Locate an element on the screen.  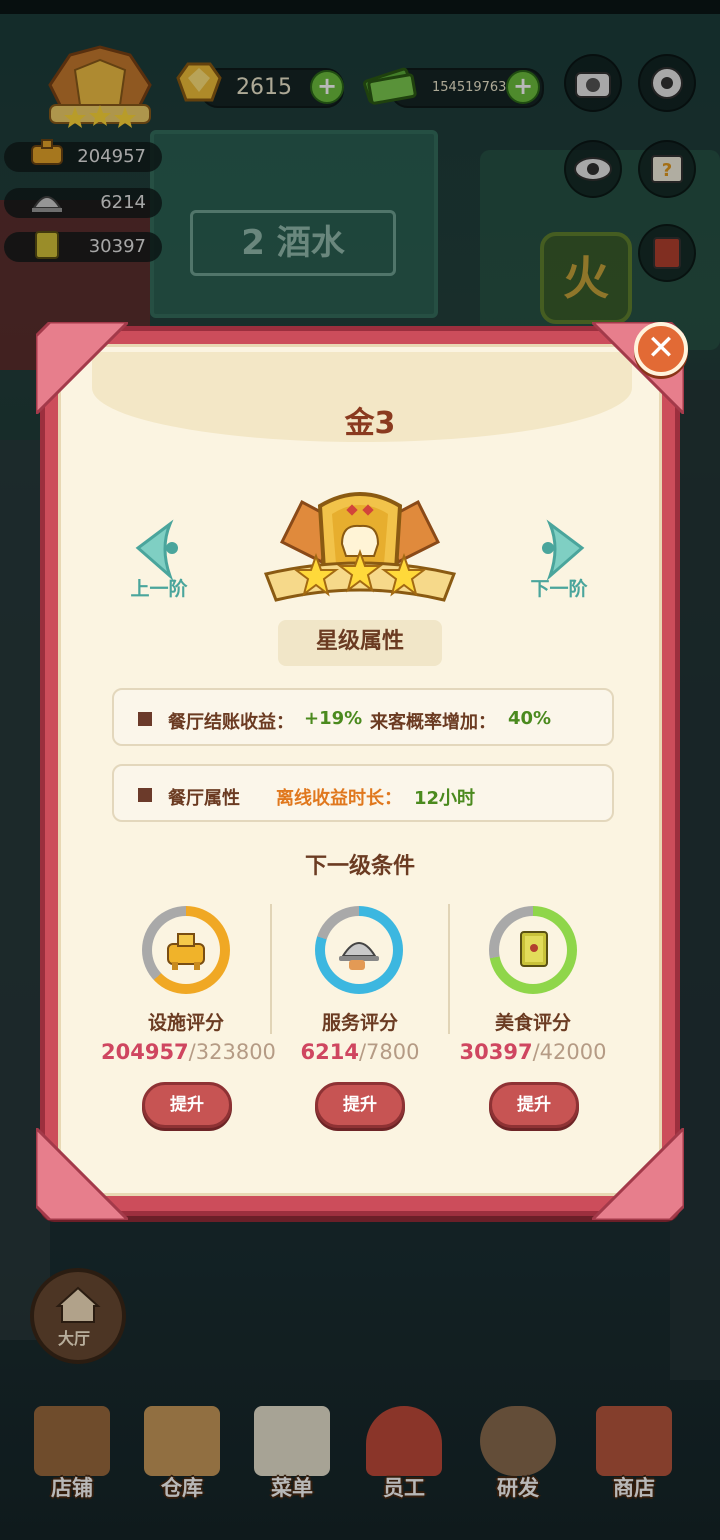
star-attributes-header: 星级属性 is located at coordinates (360, 643).